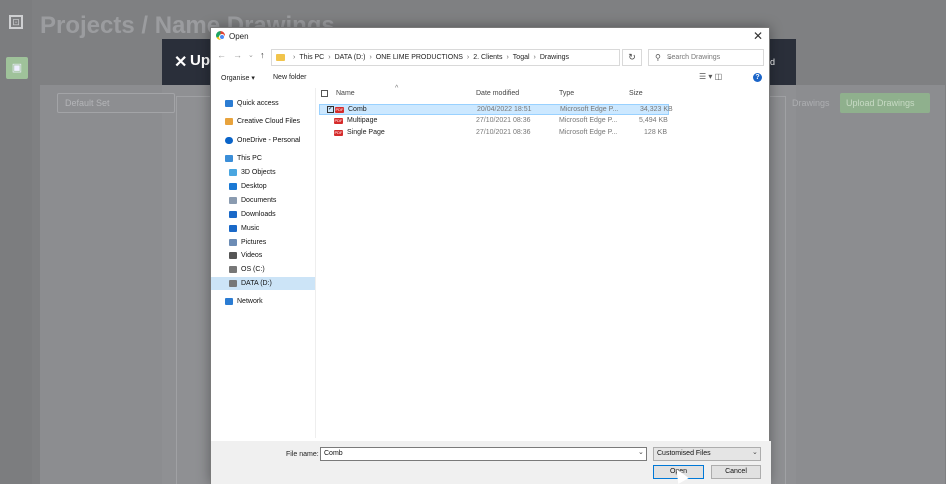 Image resolution: width=946 pixels, height=484 pixels. What do you see at coordinates (693, 57) in the screenshot?
I see `search-placeholder: Search Drawings` at bounding box center [693, 57].